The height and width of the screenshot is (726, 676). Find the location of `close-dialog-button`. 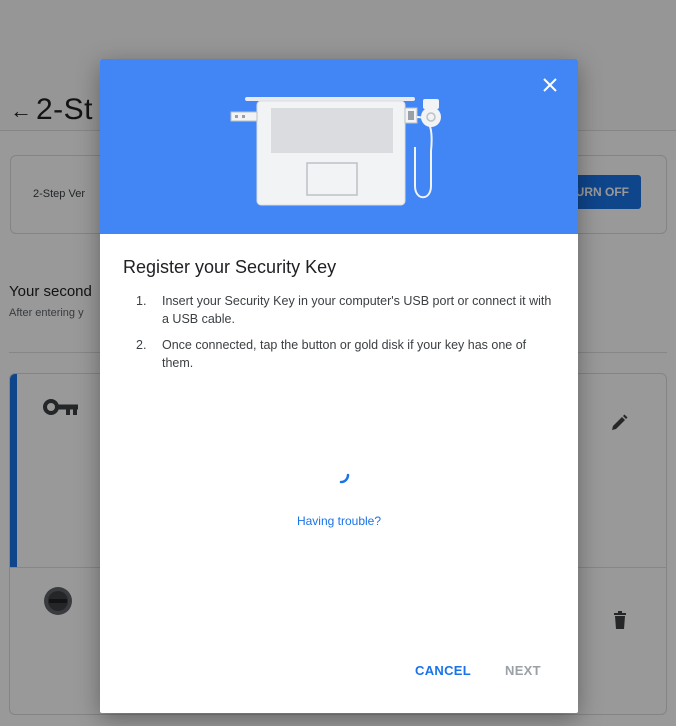

close-dialog-button is located at coordinates (550, 85).